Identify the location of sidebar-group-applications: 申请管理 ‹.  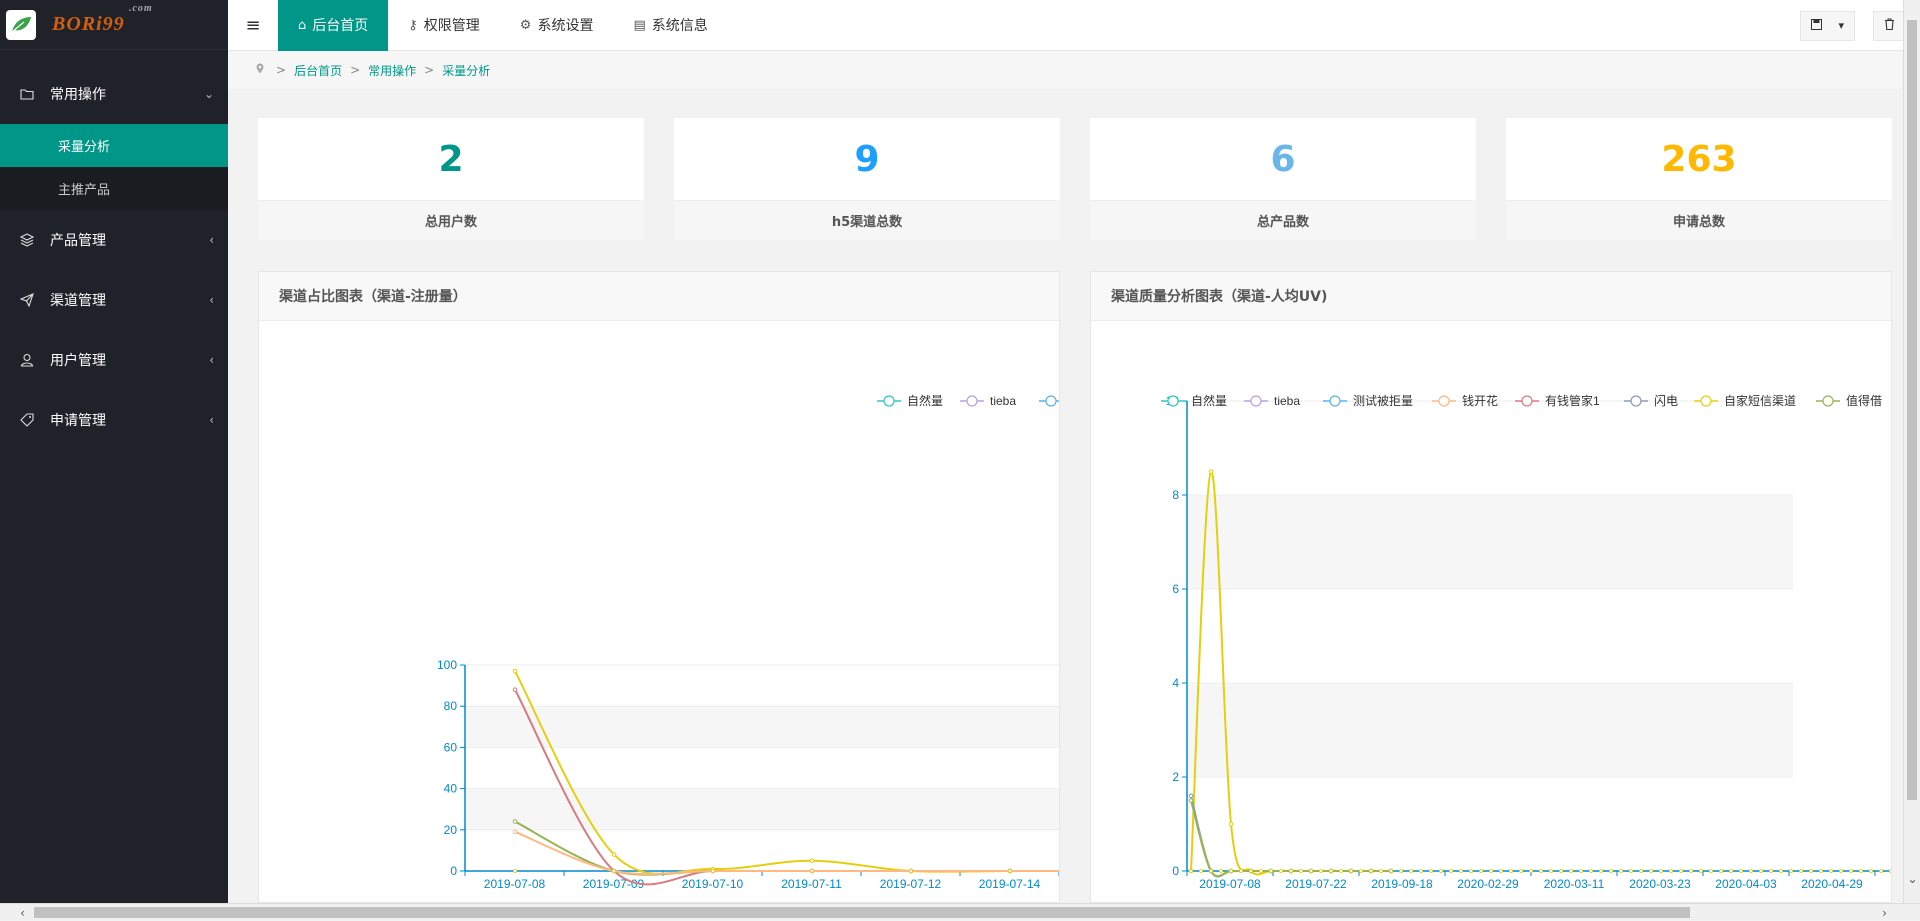
(114, 420).